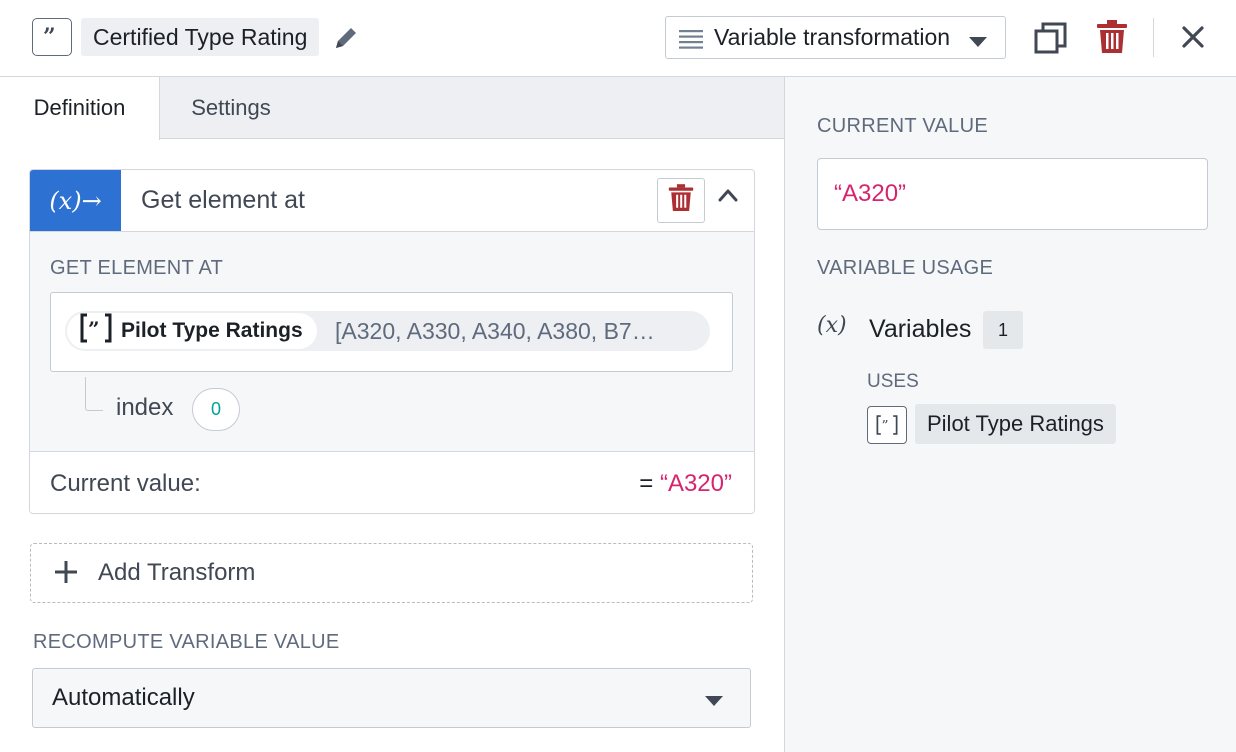 This screenshot has height=752, width=1236. Describe the element at coordinates (391, 573) in the screenshot. I see `add-transform-button: Add Transform` at that location.